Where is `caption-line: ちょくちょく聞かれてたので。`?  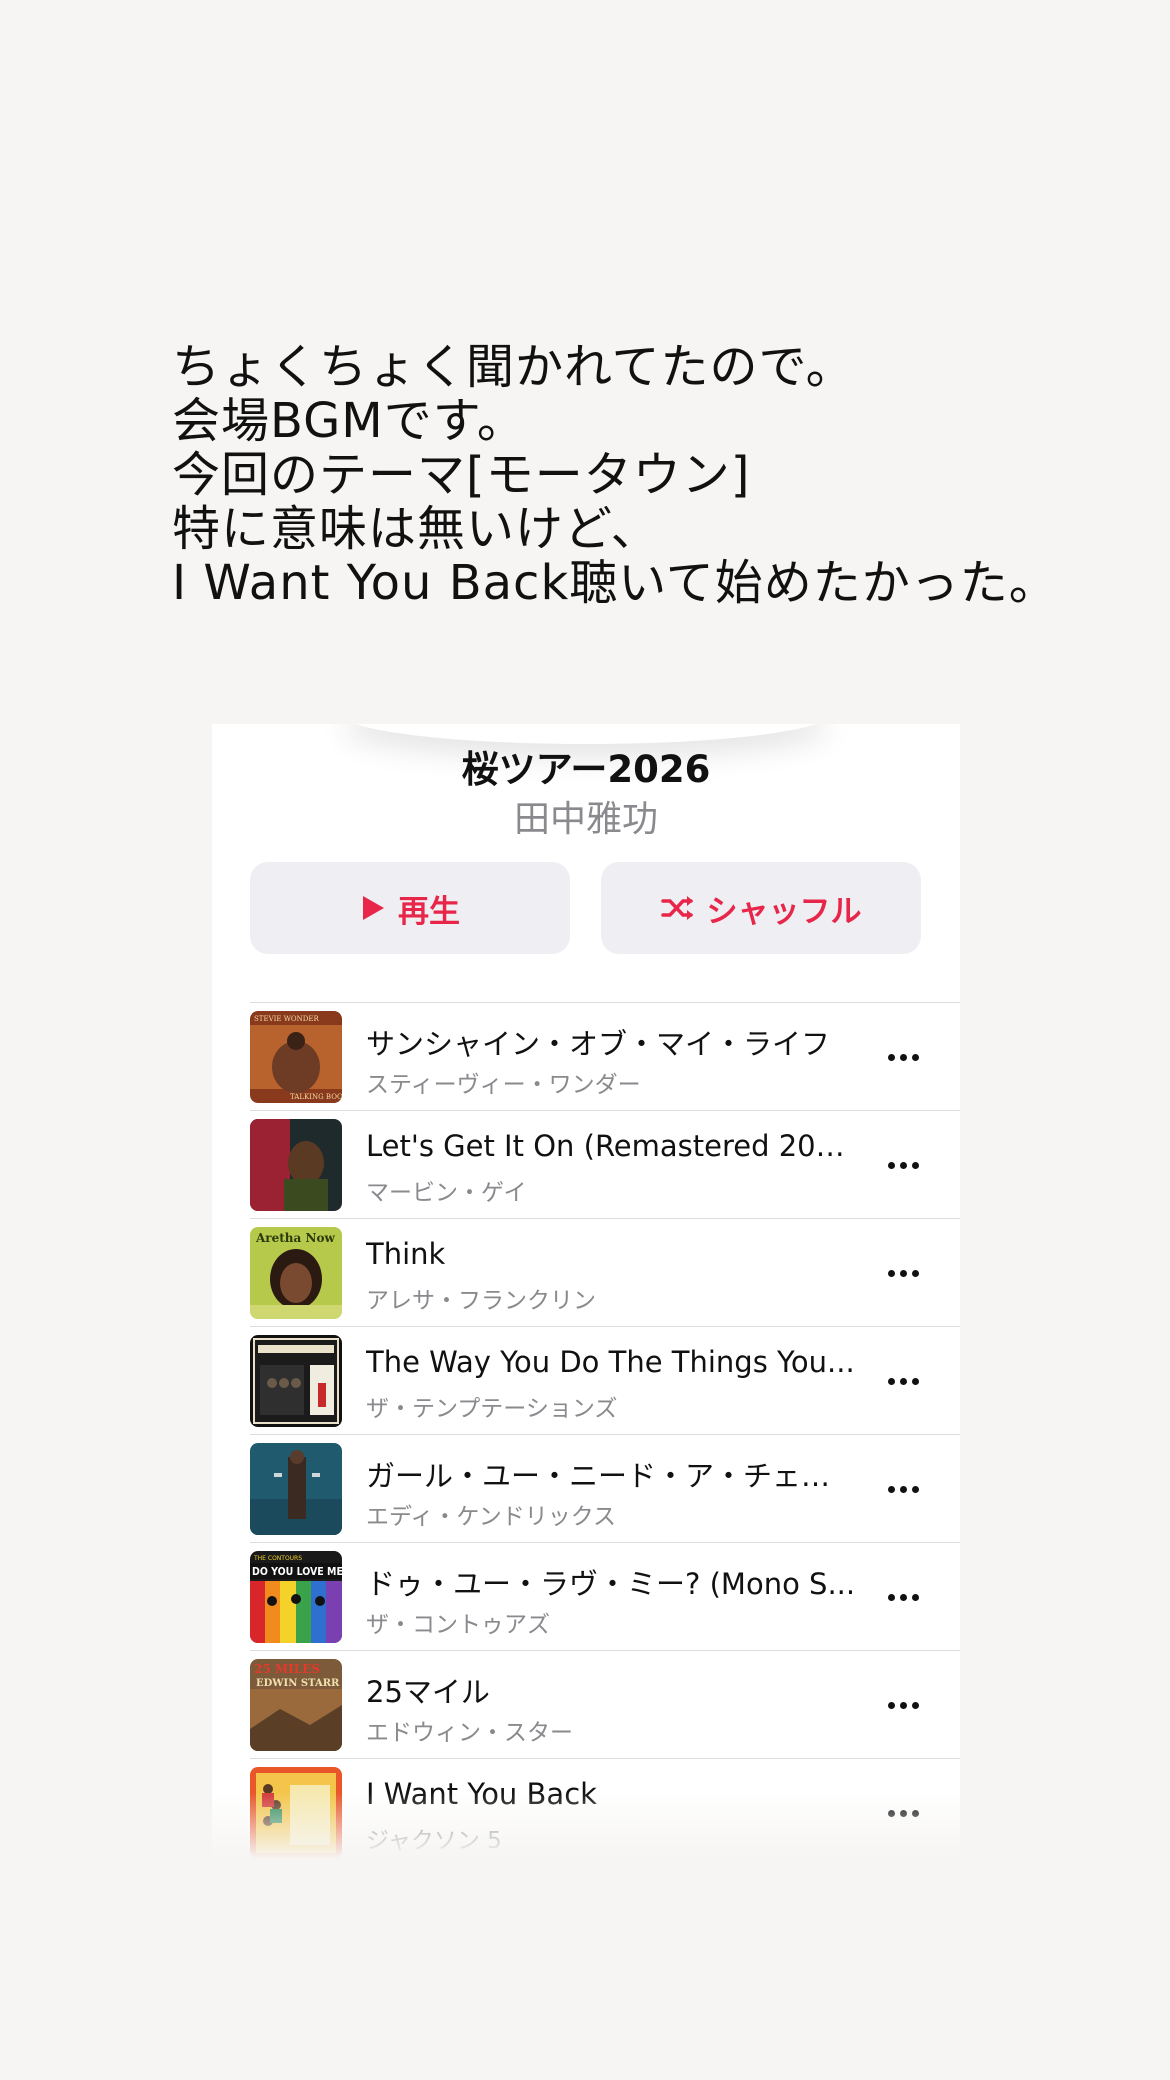
caption-line: ちょくちょく聞かれてたので。 is located at coordinates (513, 367).